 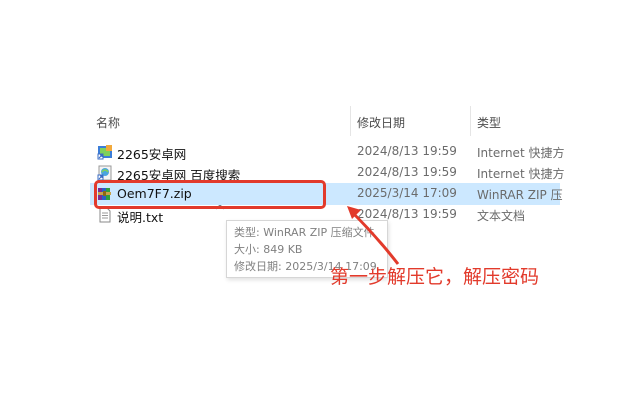 What do you see at coordinates (435, 277) in the screenshot?
I see `annotation-text: 第一步解压它，解压密码` at bounding box center [435, 277].